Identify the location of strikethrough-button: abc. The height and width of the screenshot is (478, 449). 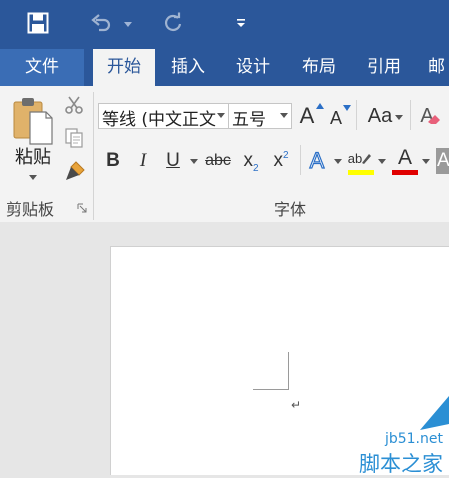
(218, 161).